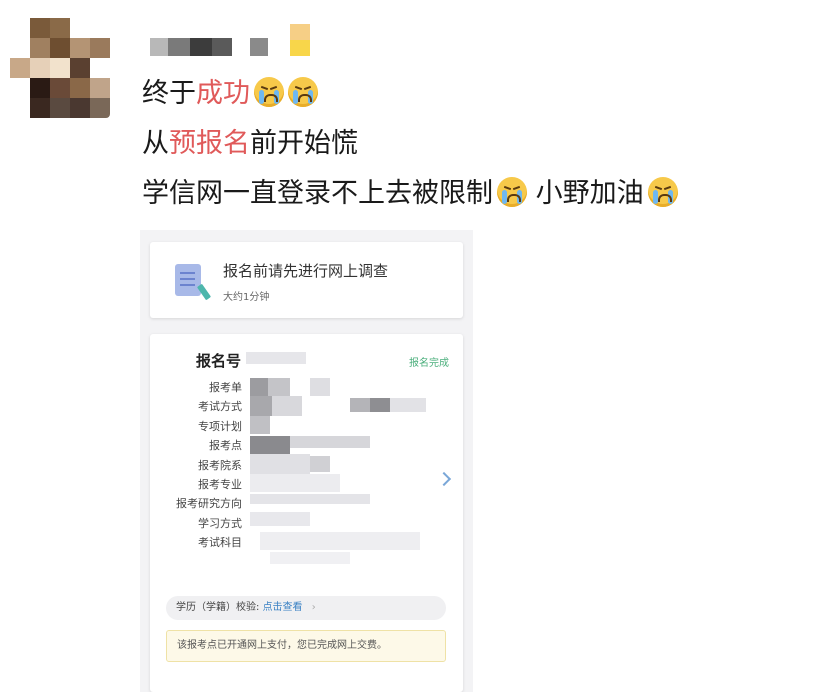 The width and height of the screenshot is (838, 692). Describe the element at coordinates (220, 543) in the screenshot. I see `field-label: 考试科目` at that location.